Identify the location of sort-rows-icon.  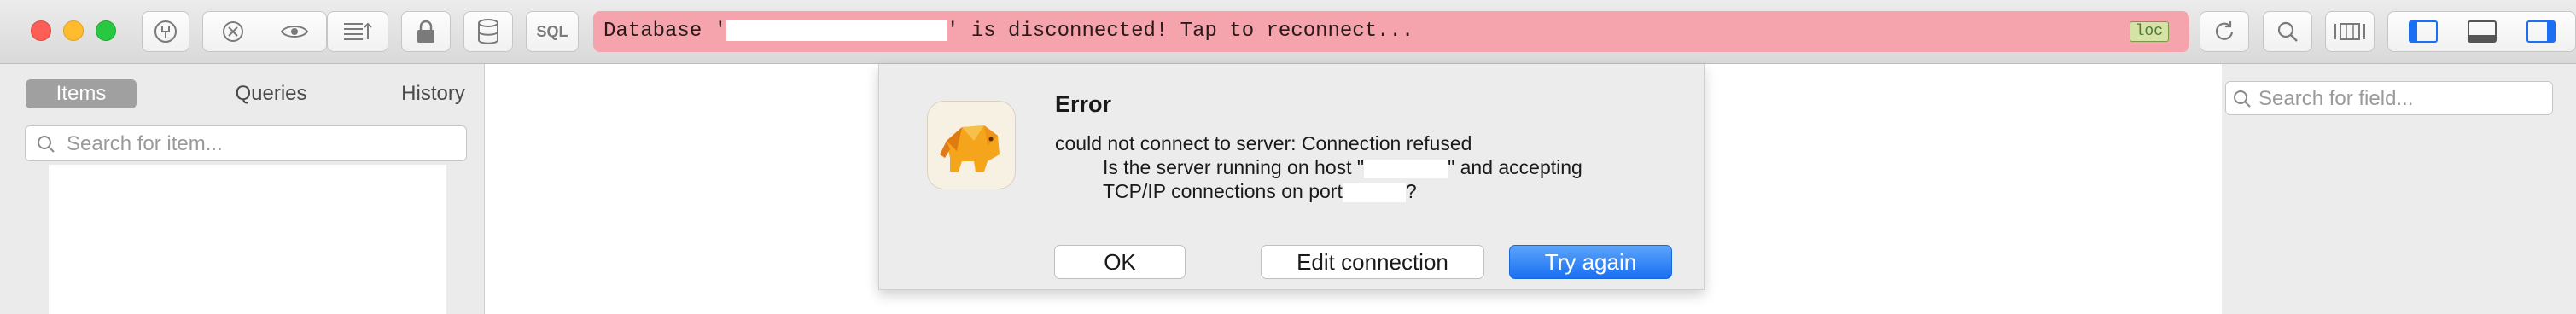
(358, 31).